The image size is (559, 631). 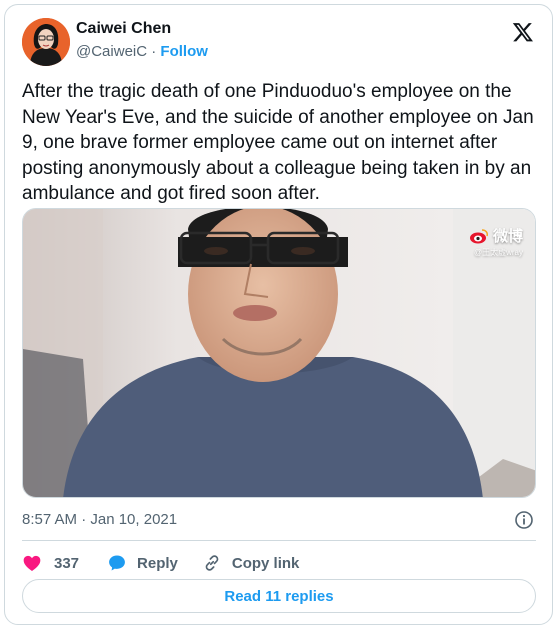 I want to click on like-count: 337, so click(x=67, y=563).